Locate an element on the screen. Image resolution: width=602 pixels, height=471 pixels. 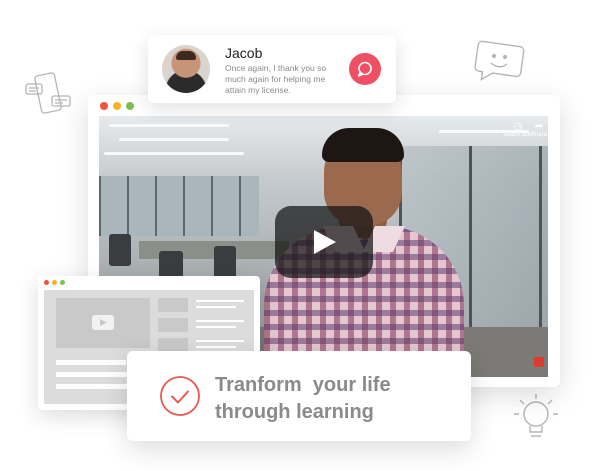
office-windows is located at coordinates (179, 206).